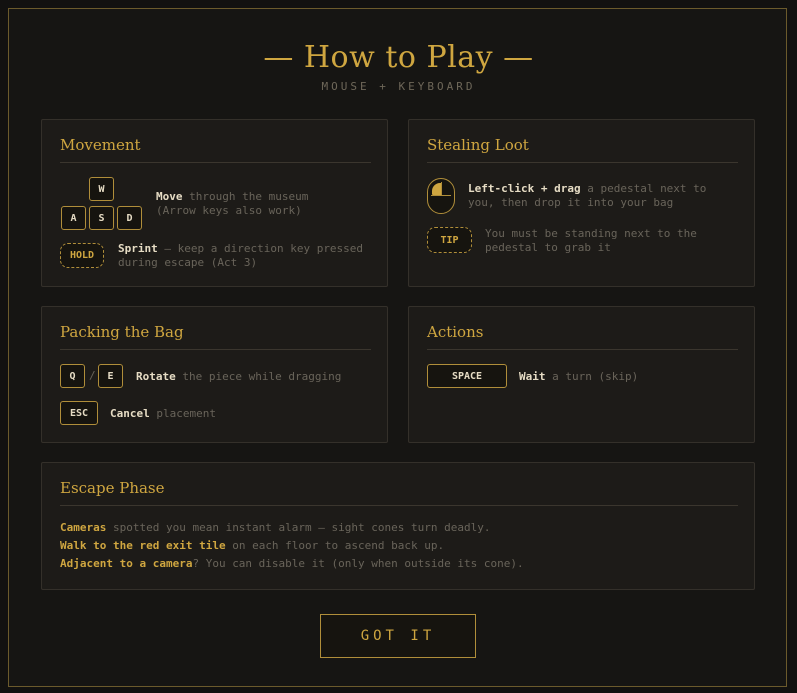  What do you see at coordinates (449, 240) in the screenshot?
I see `tip-badge: TIP` at bounding box center [449, 240].